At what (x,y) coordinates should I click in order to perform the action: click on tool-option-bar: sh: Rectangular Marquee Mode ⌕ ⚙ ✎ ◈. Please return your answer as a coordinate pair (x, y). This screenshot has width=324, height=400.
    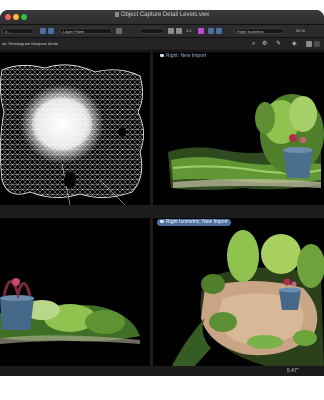
    Looking at the image, I should click on (162, 44).